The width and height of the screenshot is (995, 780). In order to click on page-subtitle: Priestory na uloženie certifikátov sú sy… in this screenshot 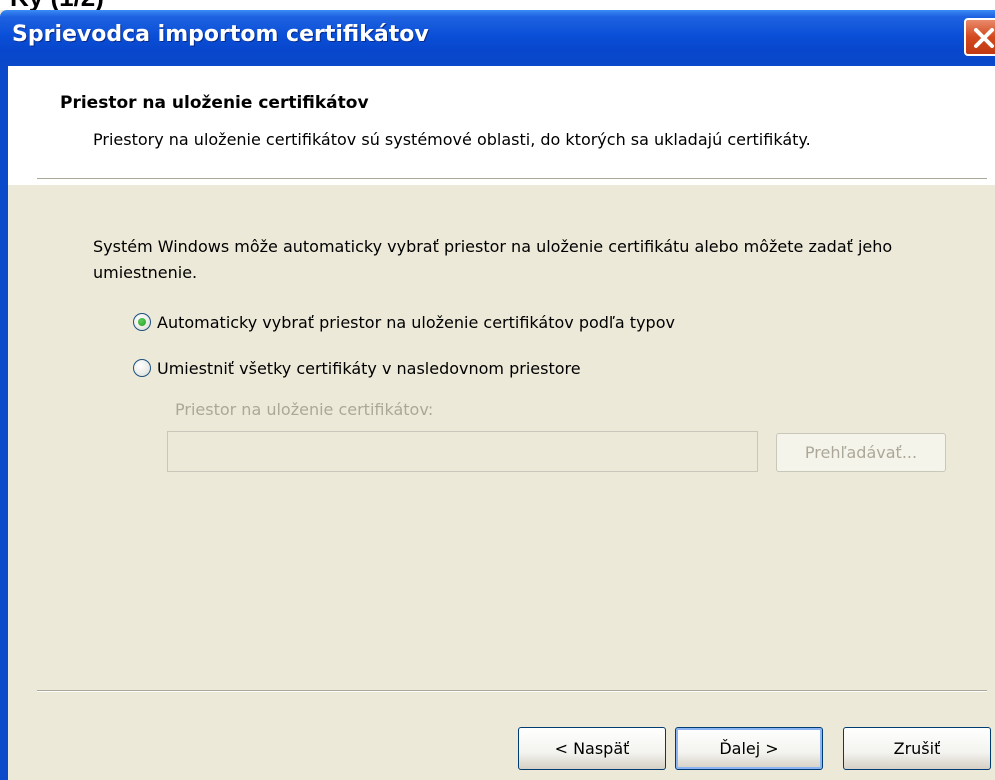, I will do `click(452, 139)`.